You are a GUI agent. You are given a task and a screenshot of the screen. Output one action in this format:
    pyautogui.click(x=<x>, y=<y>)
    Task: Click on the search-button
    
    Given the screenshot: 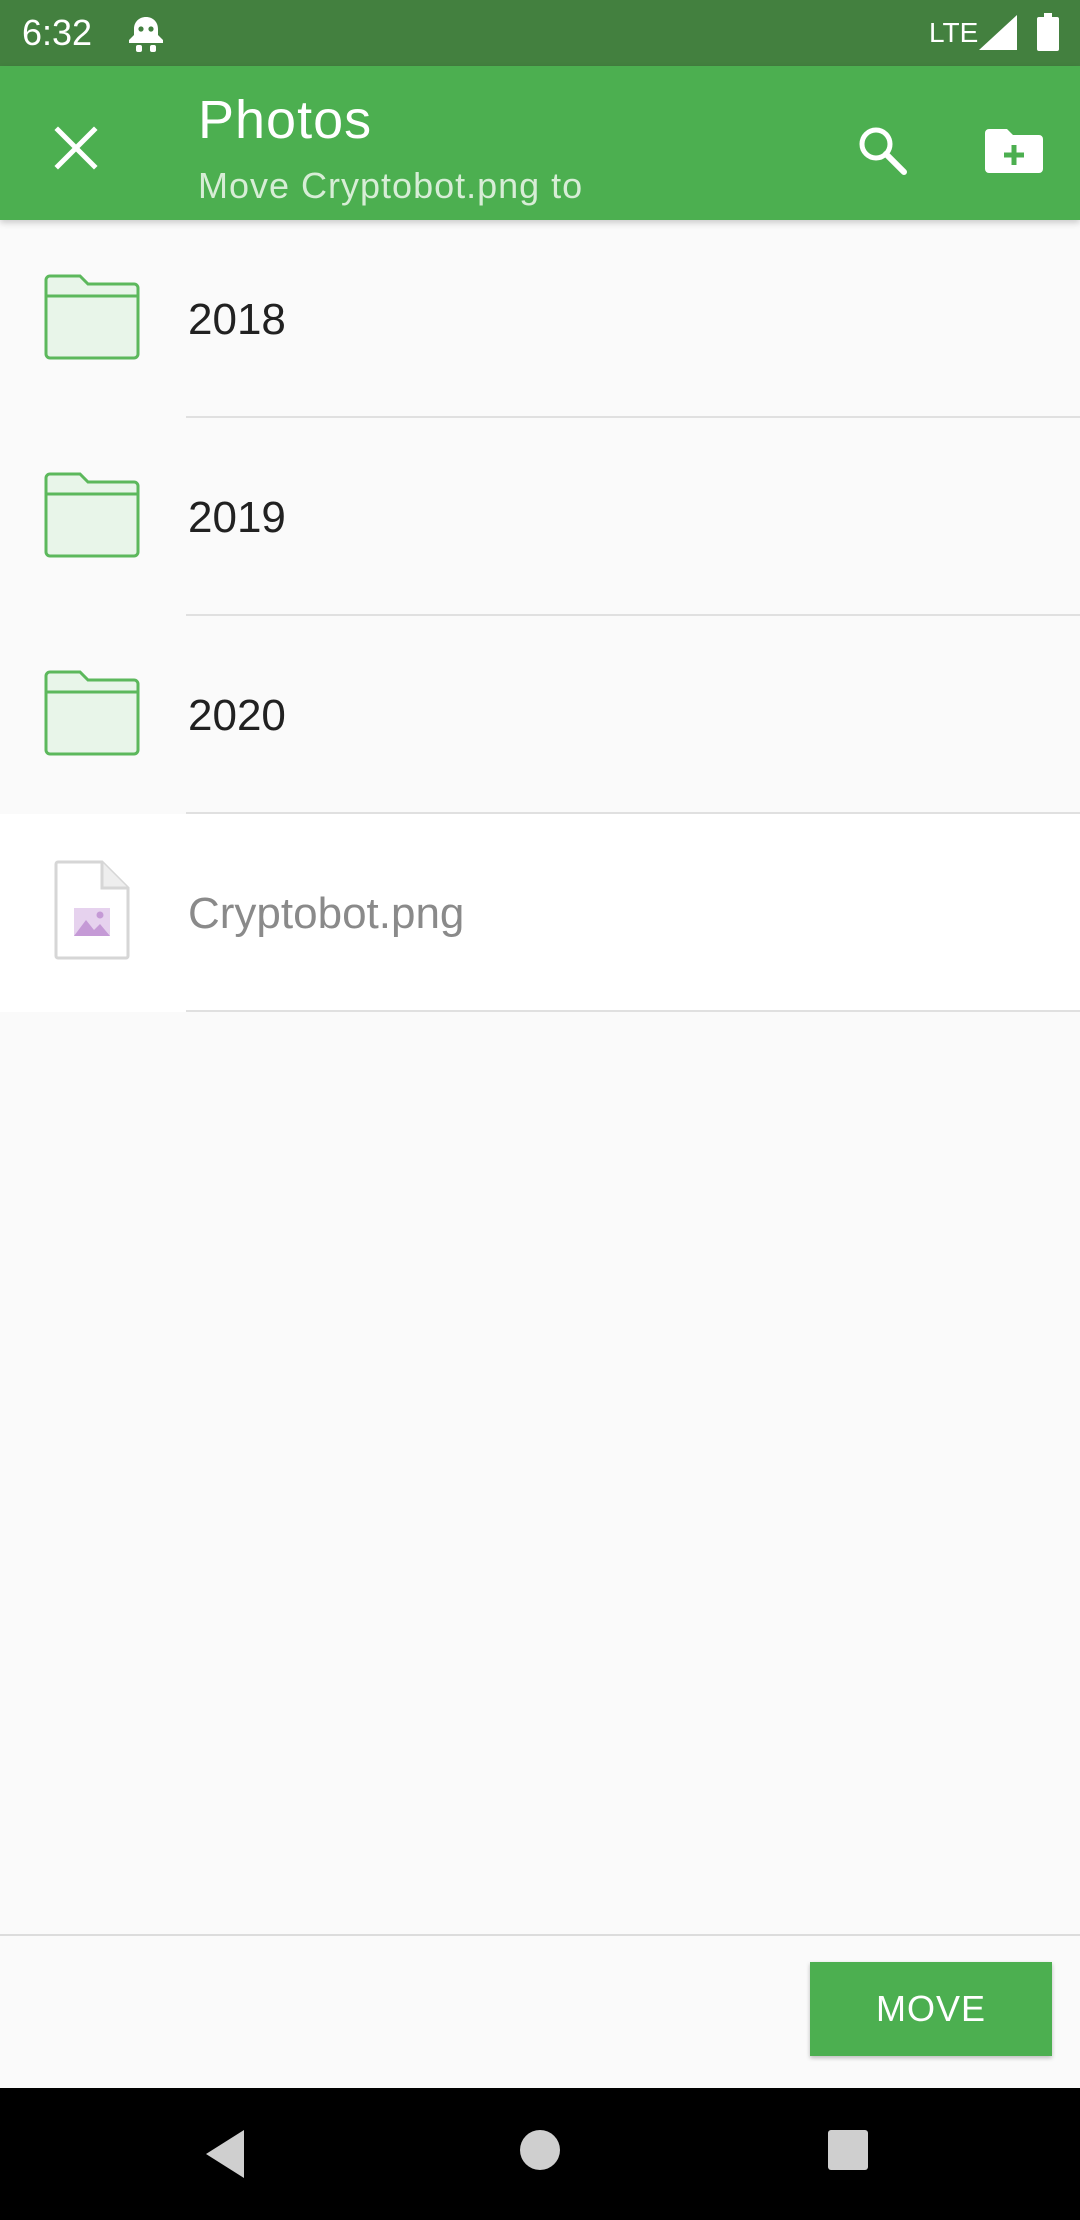 What is the action you would take?
    pyautogui.click(x=882, y=150)
    